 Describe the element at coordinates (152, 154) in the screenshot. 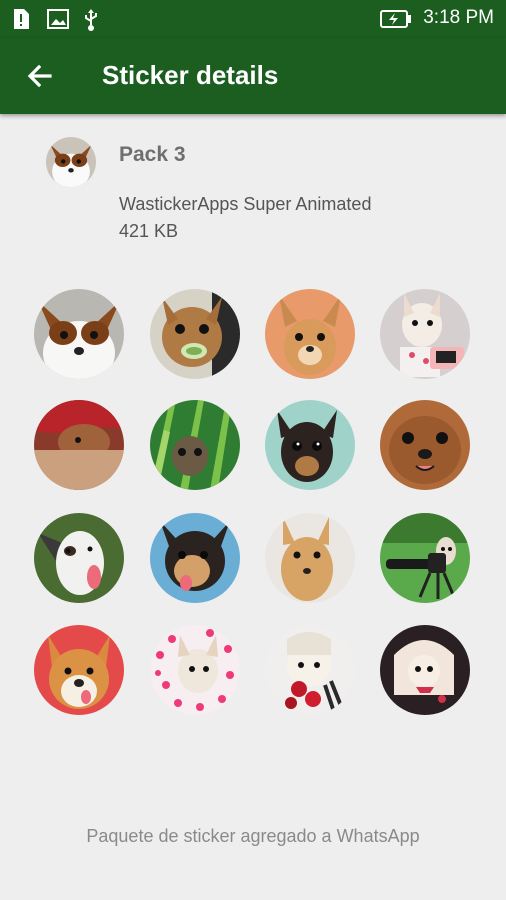

I see `pack-name: Pack 3` at that location.